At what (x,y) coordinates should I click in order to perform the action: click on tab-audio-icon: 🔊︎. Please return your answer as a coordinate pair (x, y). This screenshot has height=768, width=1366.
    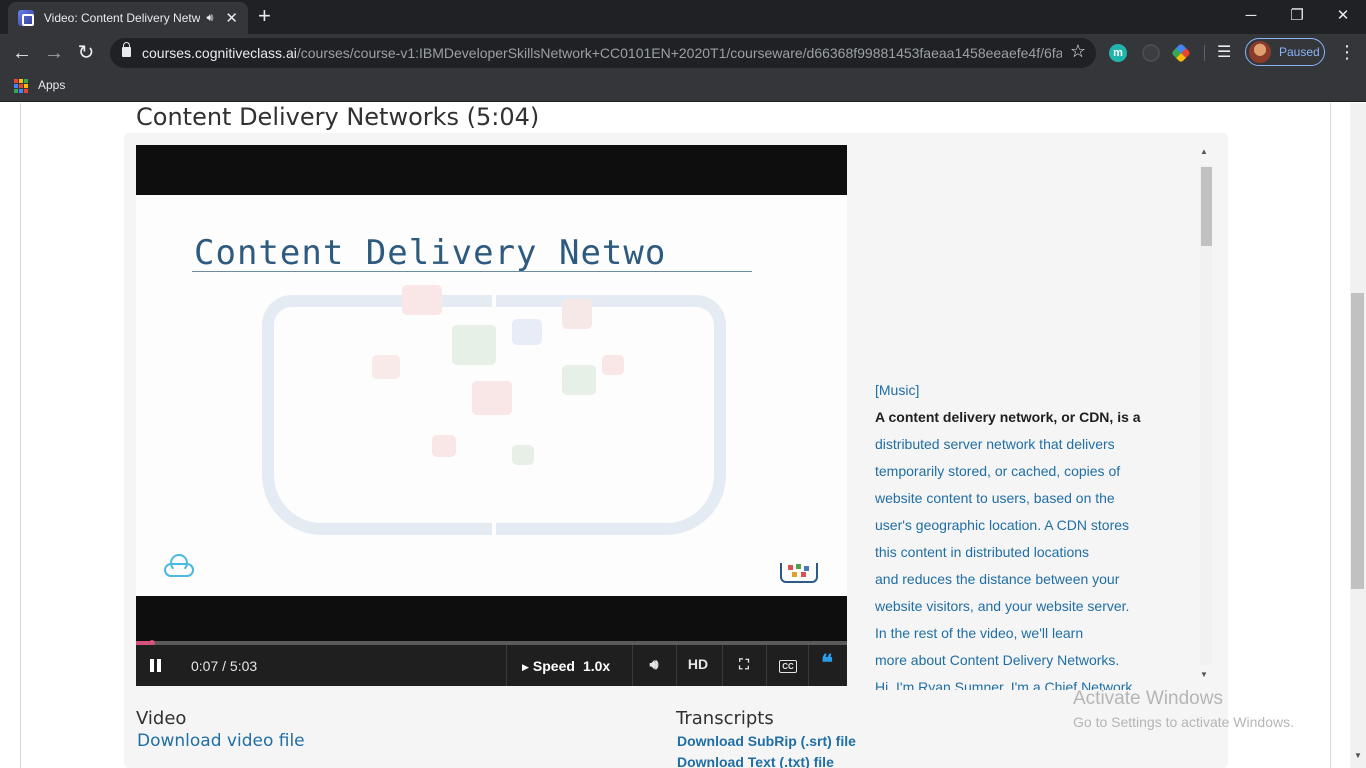
    Looking at the image, I should click on (209, 18).